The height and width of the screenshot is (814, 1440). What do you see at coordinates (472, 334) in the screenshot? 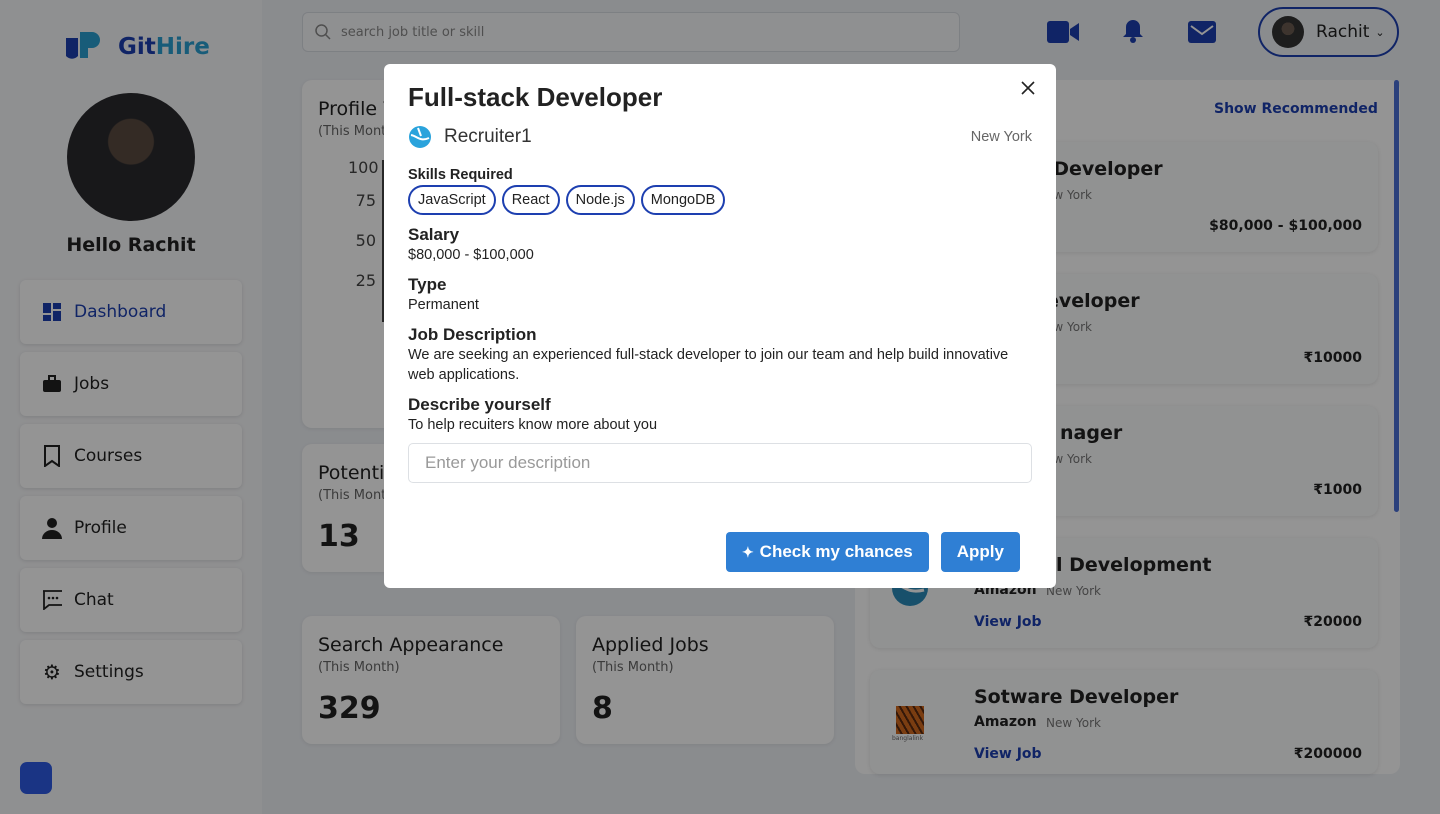
I see `description-label: Job Description` at bounding box center [472, 334].